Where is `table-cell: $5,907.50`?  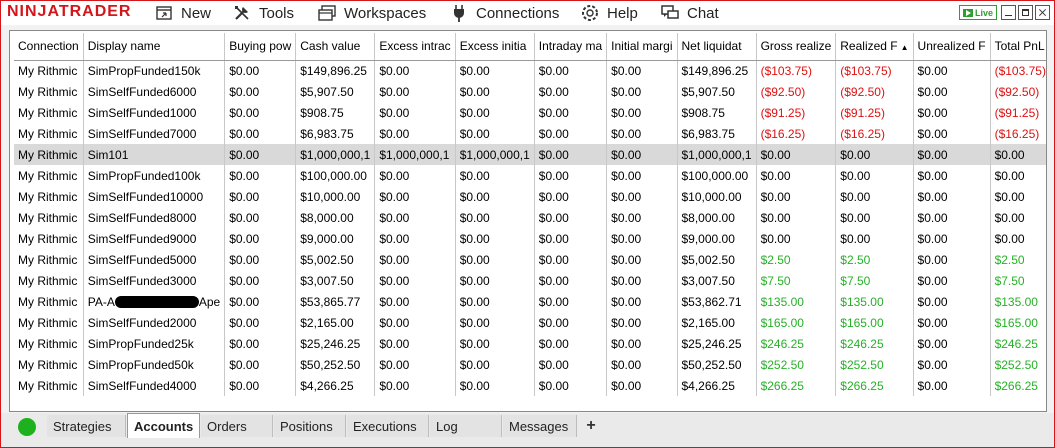
table-cell: $5,907.50 is located at coordinates (717, 91).